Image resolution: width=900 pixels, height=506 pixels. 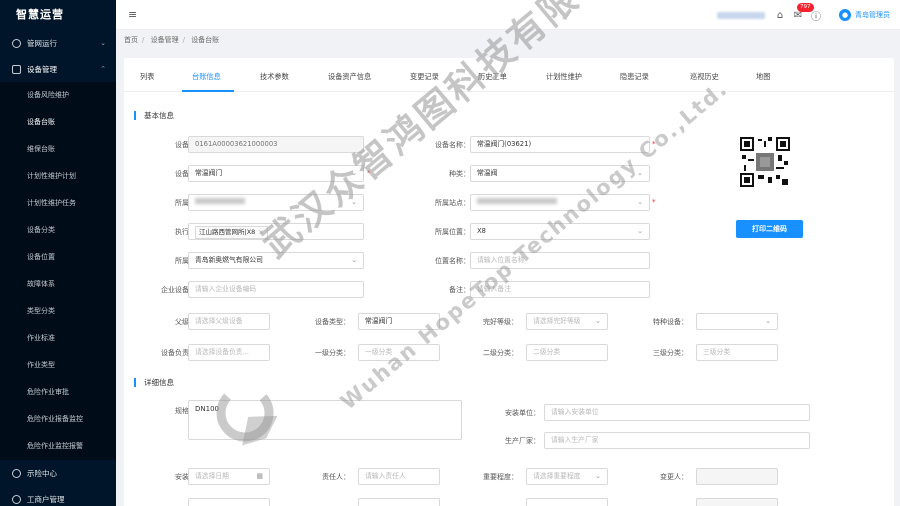 I want to click on level3-label: 三级分类：, so click(x=670, y=353).